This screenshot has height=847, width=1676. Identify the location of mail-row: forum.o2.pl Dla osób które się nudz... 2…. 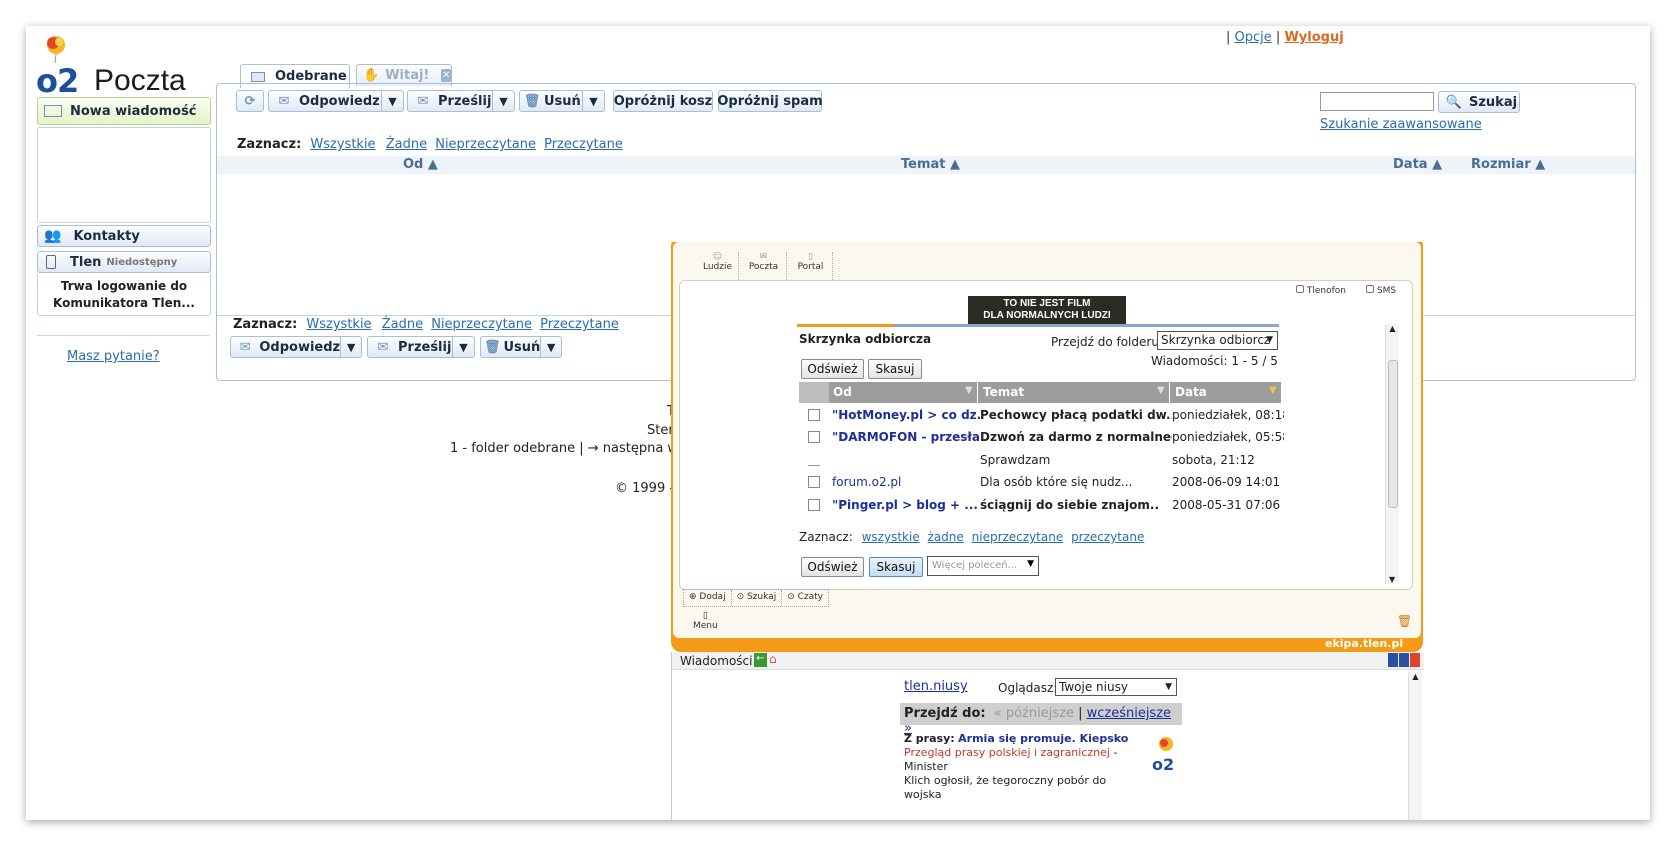
(1057, 481).